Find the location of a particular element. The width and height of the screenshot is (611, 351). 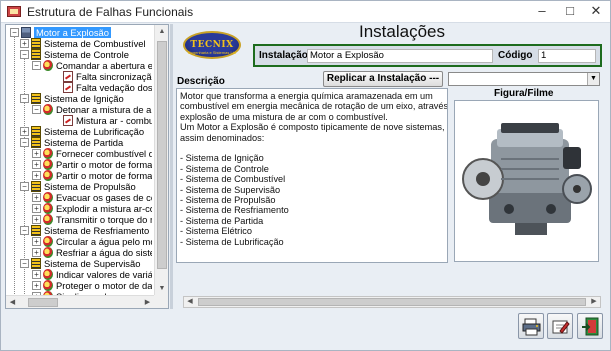

exit-door-icon is located at coordinates (590, 326).